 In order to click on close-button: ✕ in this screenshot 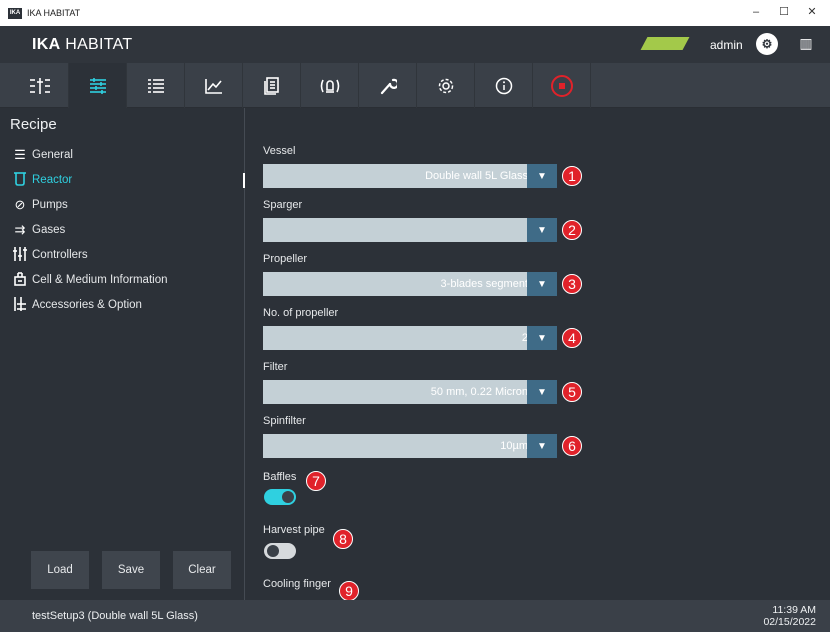, I will do `click(812, 13)`.